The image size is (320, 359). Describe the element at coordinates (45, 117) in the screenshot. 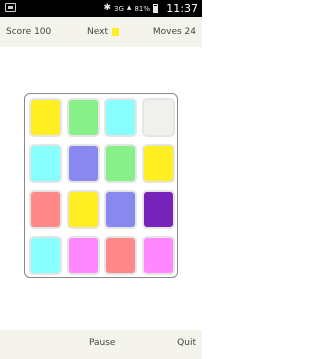

I see `tile-r1-c1` at that location.